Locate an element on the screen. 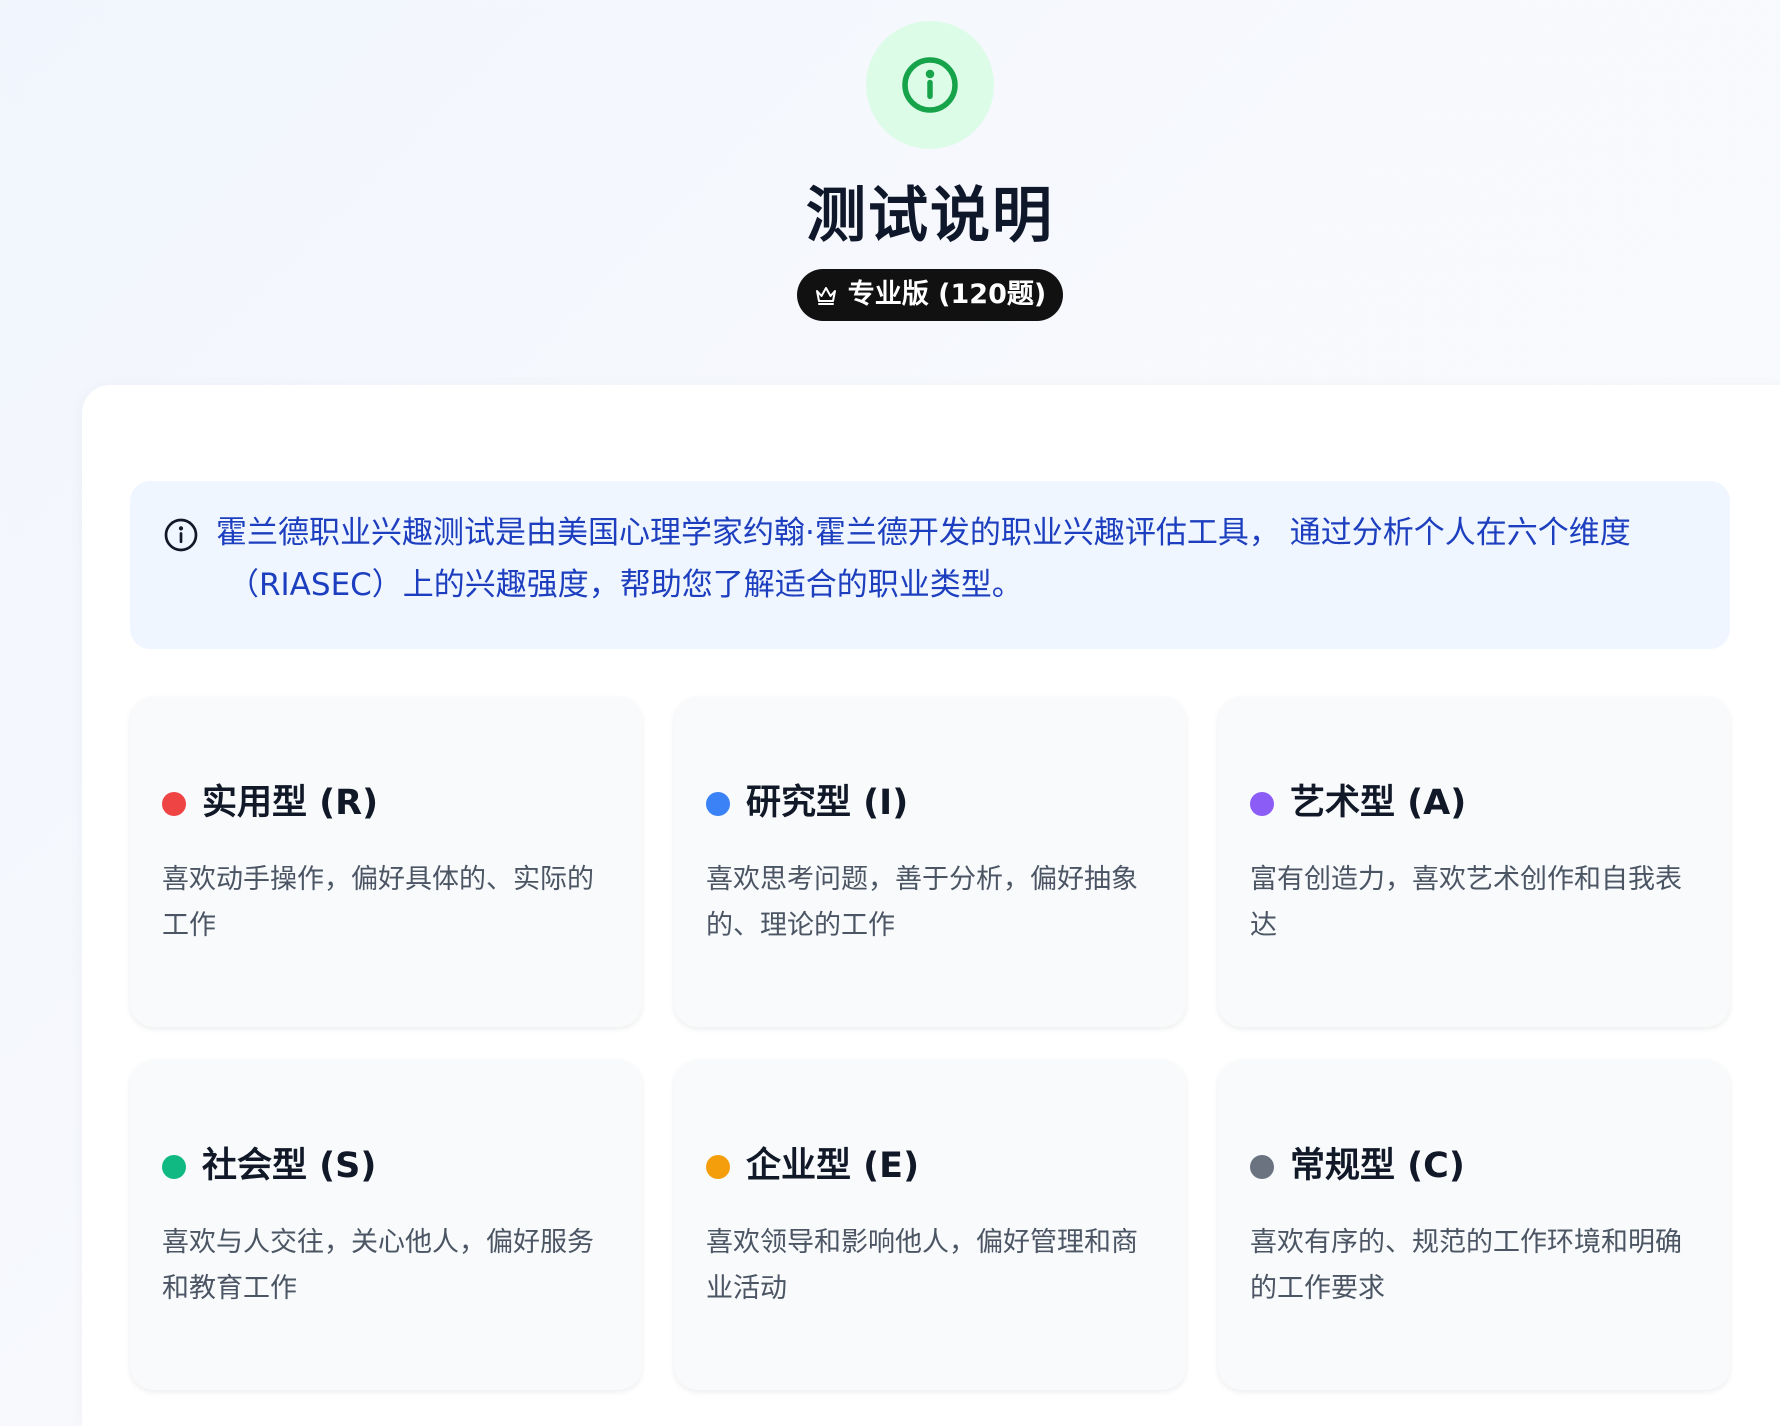 This screenshot has width=1780, height=1426. enterprising-color-dot is located at coordinates (718, 1167).